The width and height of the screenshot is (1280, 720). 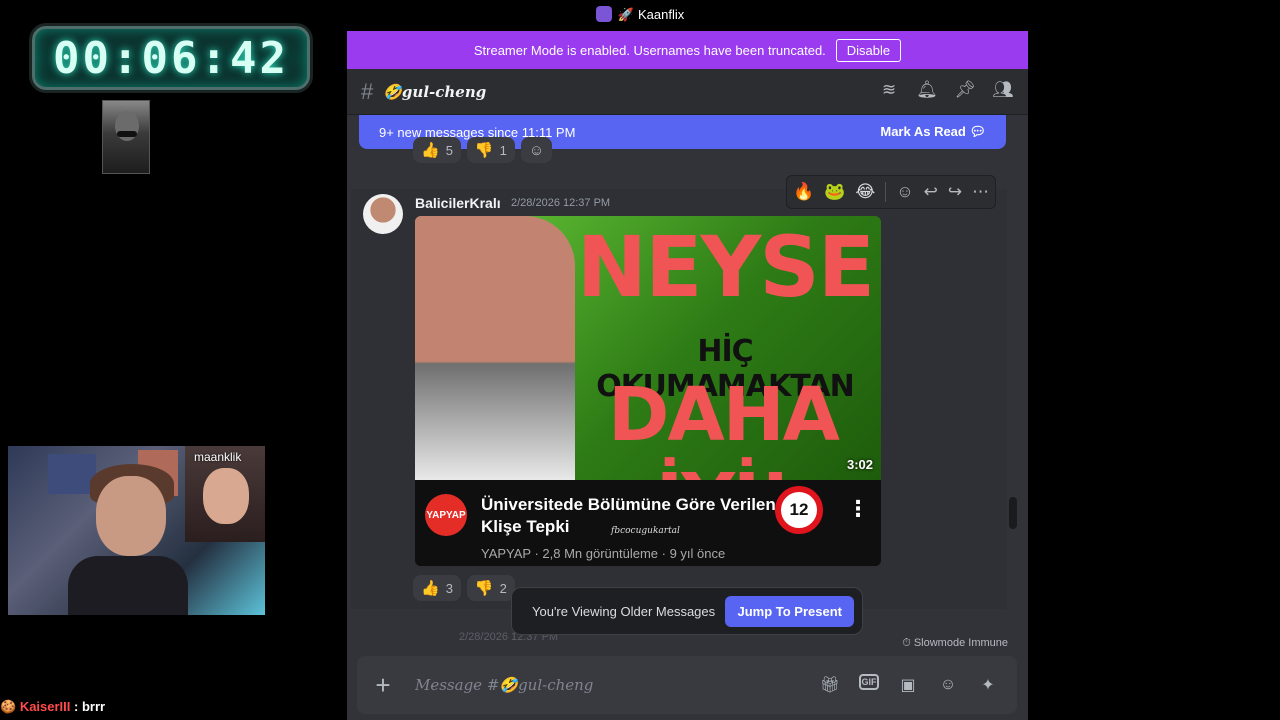 I want to click on count-badge: 12, so click(x=799, y=510).